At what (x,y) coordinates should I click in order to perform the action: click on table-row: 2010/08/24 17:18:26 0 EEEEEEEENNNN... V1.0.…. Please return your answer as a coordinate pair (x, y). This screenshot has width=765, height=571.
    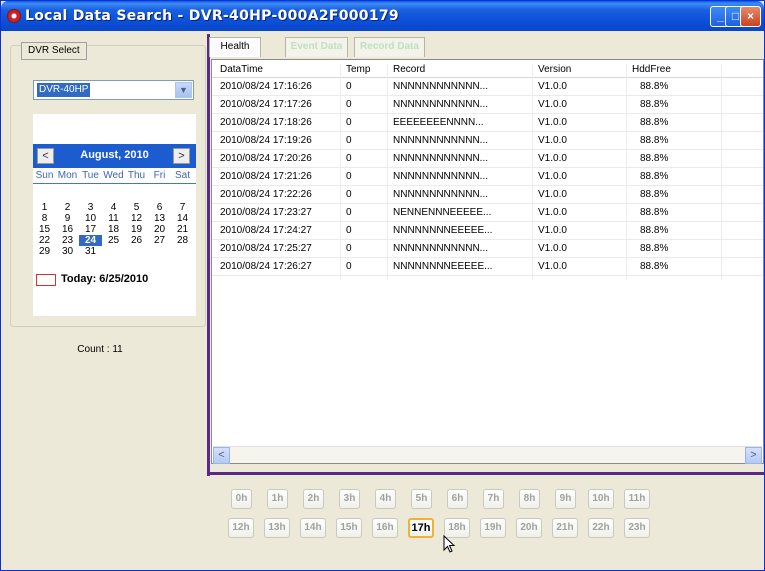
    Looking at the image, I should click on (487, 123).